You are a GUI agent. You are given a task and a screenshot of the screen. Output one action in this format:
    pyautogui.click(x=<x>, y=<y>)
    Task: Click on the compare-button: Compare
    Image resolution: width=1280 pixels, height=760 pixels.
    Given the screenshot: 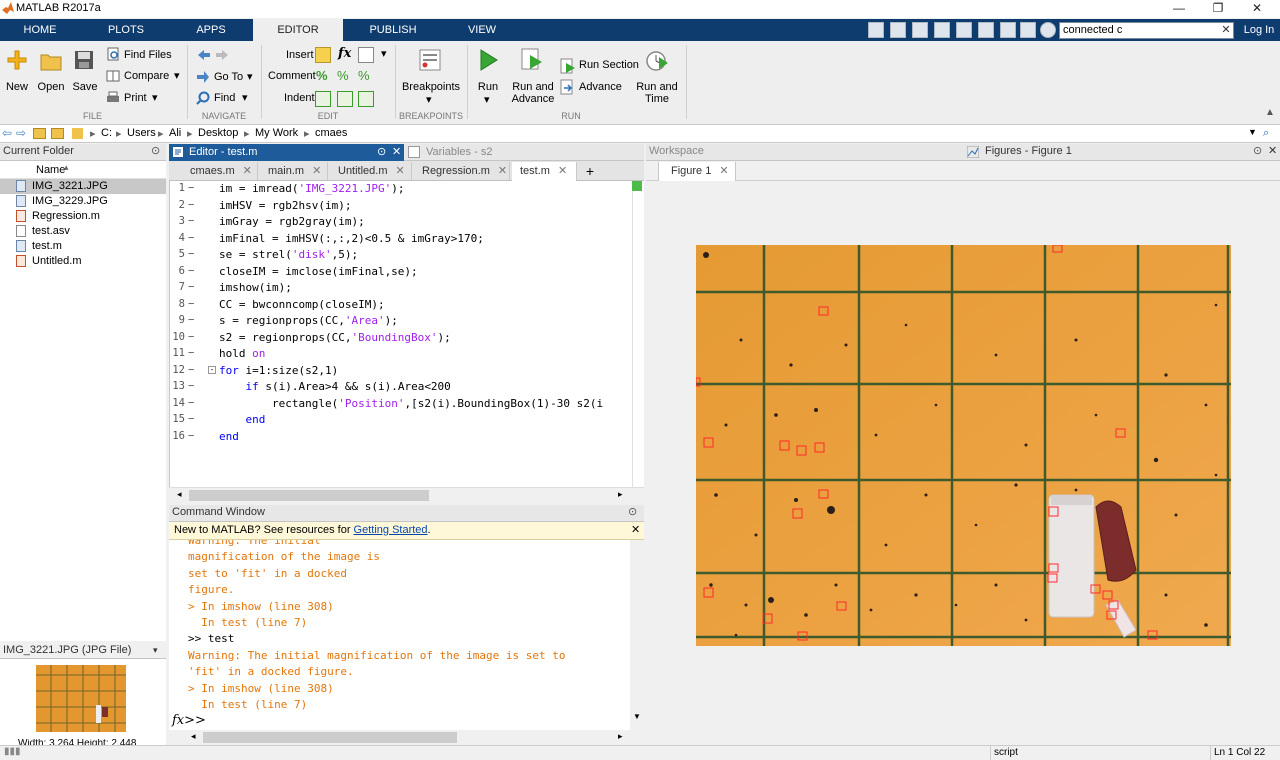 What is the action you would take?
    pyautogui.click(x=146, y=76)
    